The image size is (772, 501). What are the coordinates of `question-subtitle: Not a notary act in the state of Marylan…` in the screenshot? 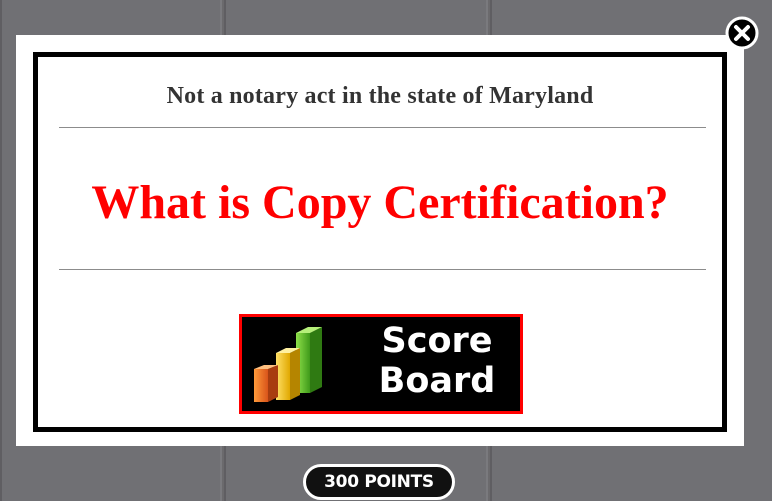 It's located at (380, 96).